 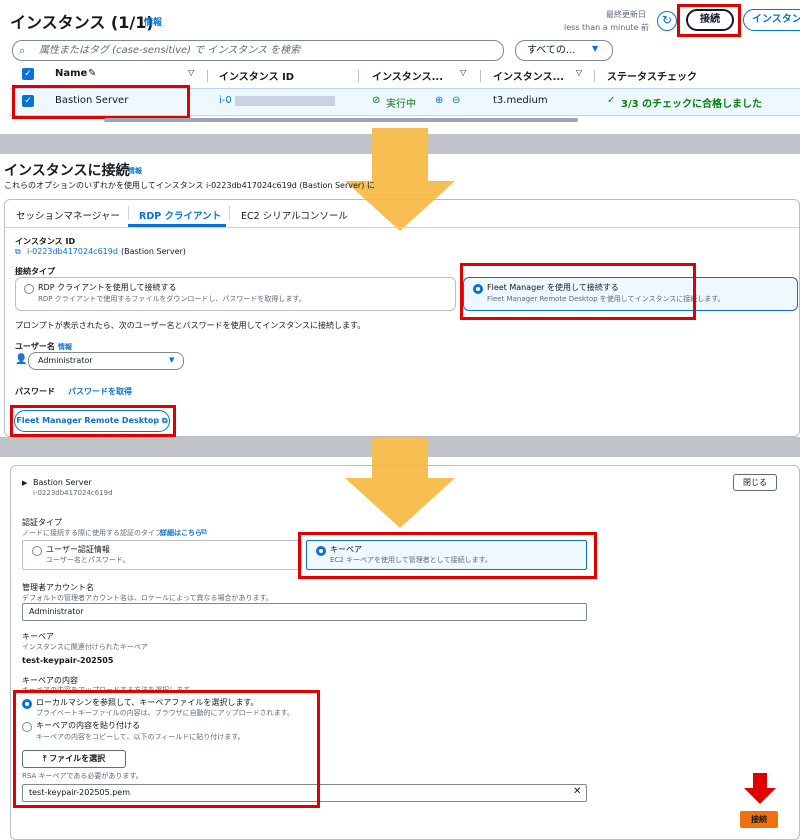 What do you see at coordinates (35, 346) in the screenshot?
I see `username-label: ユーザー名` at bounding box center [35, 346].